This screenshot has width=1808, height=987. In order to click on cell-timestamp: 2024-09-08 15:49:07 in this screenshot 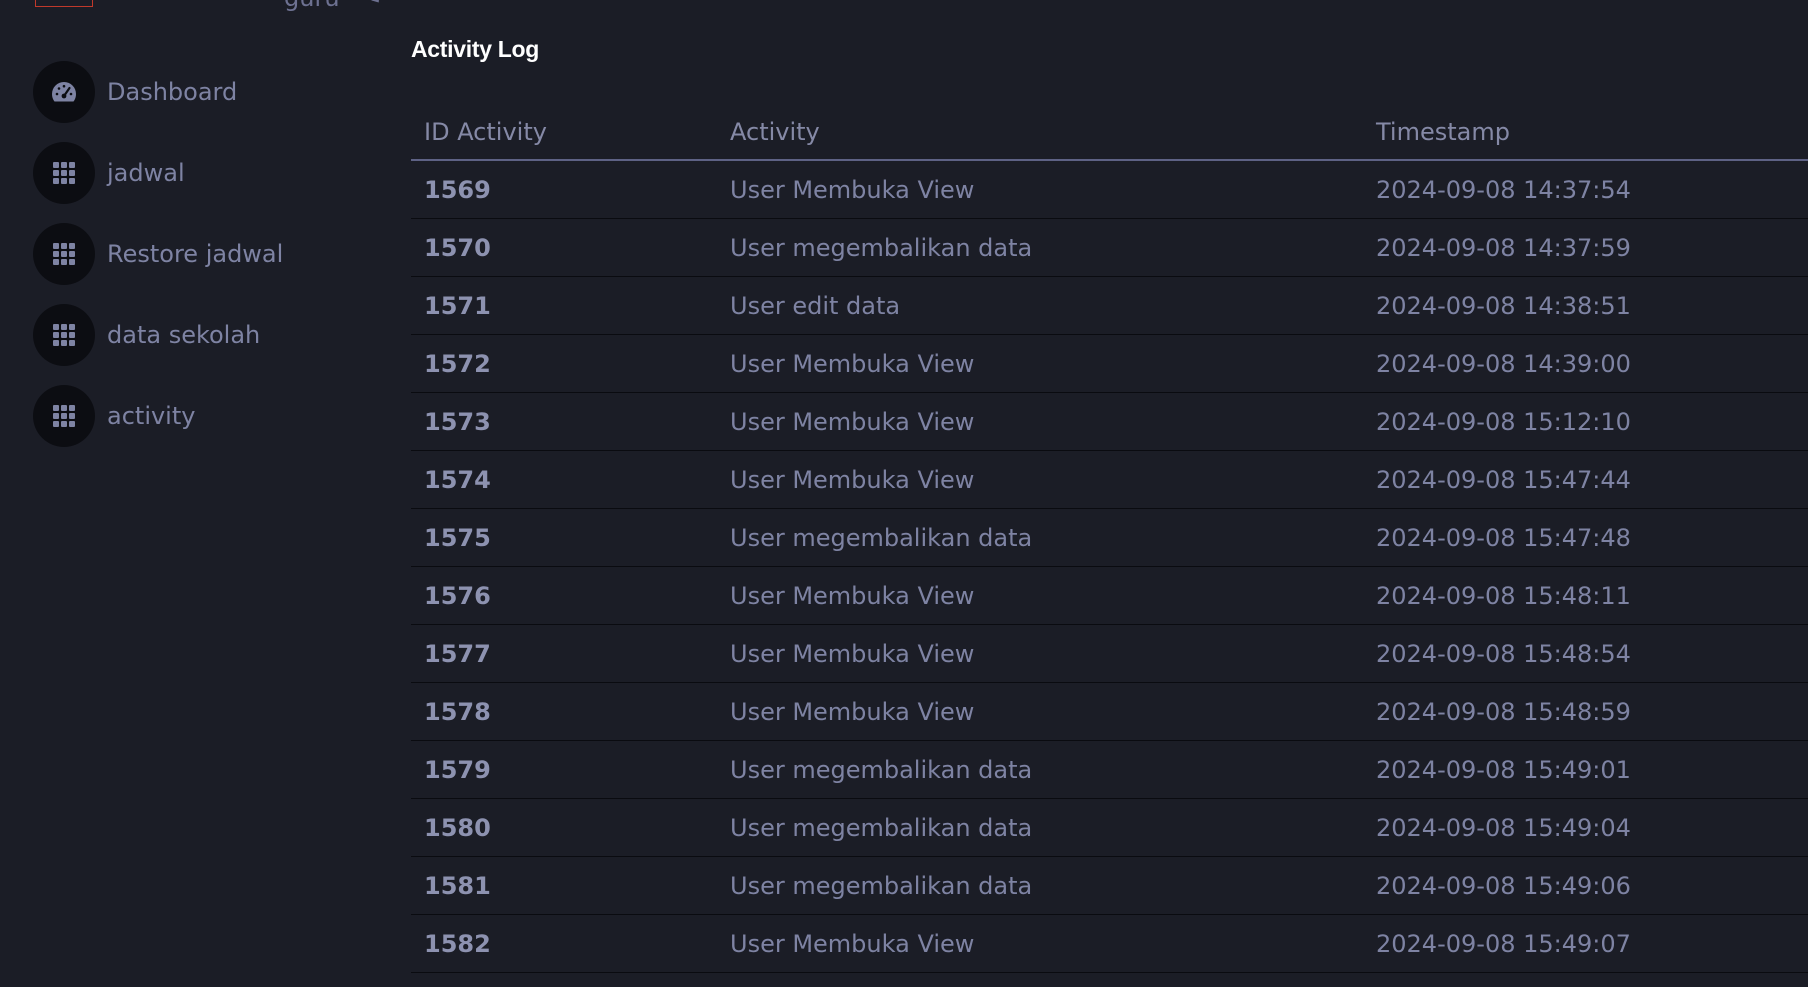, I will do `click(1585, 943)`.